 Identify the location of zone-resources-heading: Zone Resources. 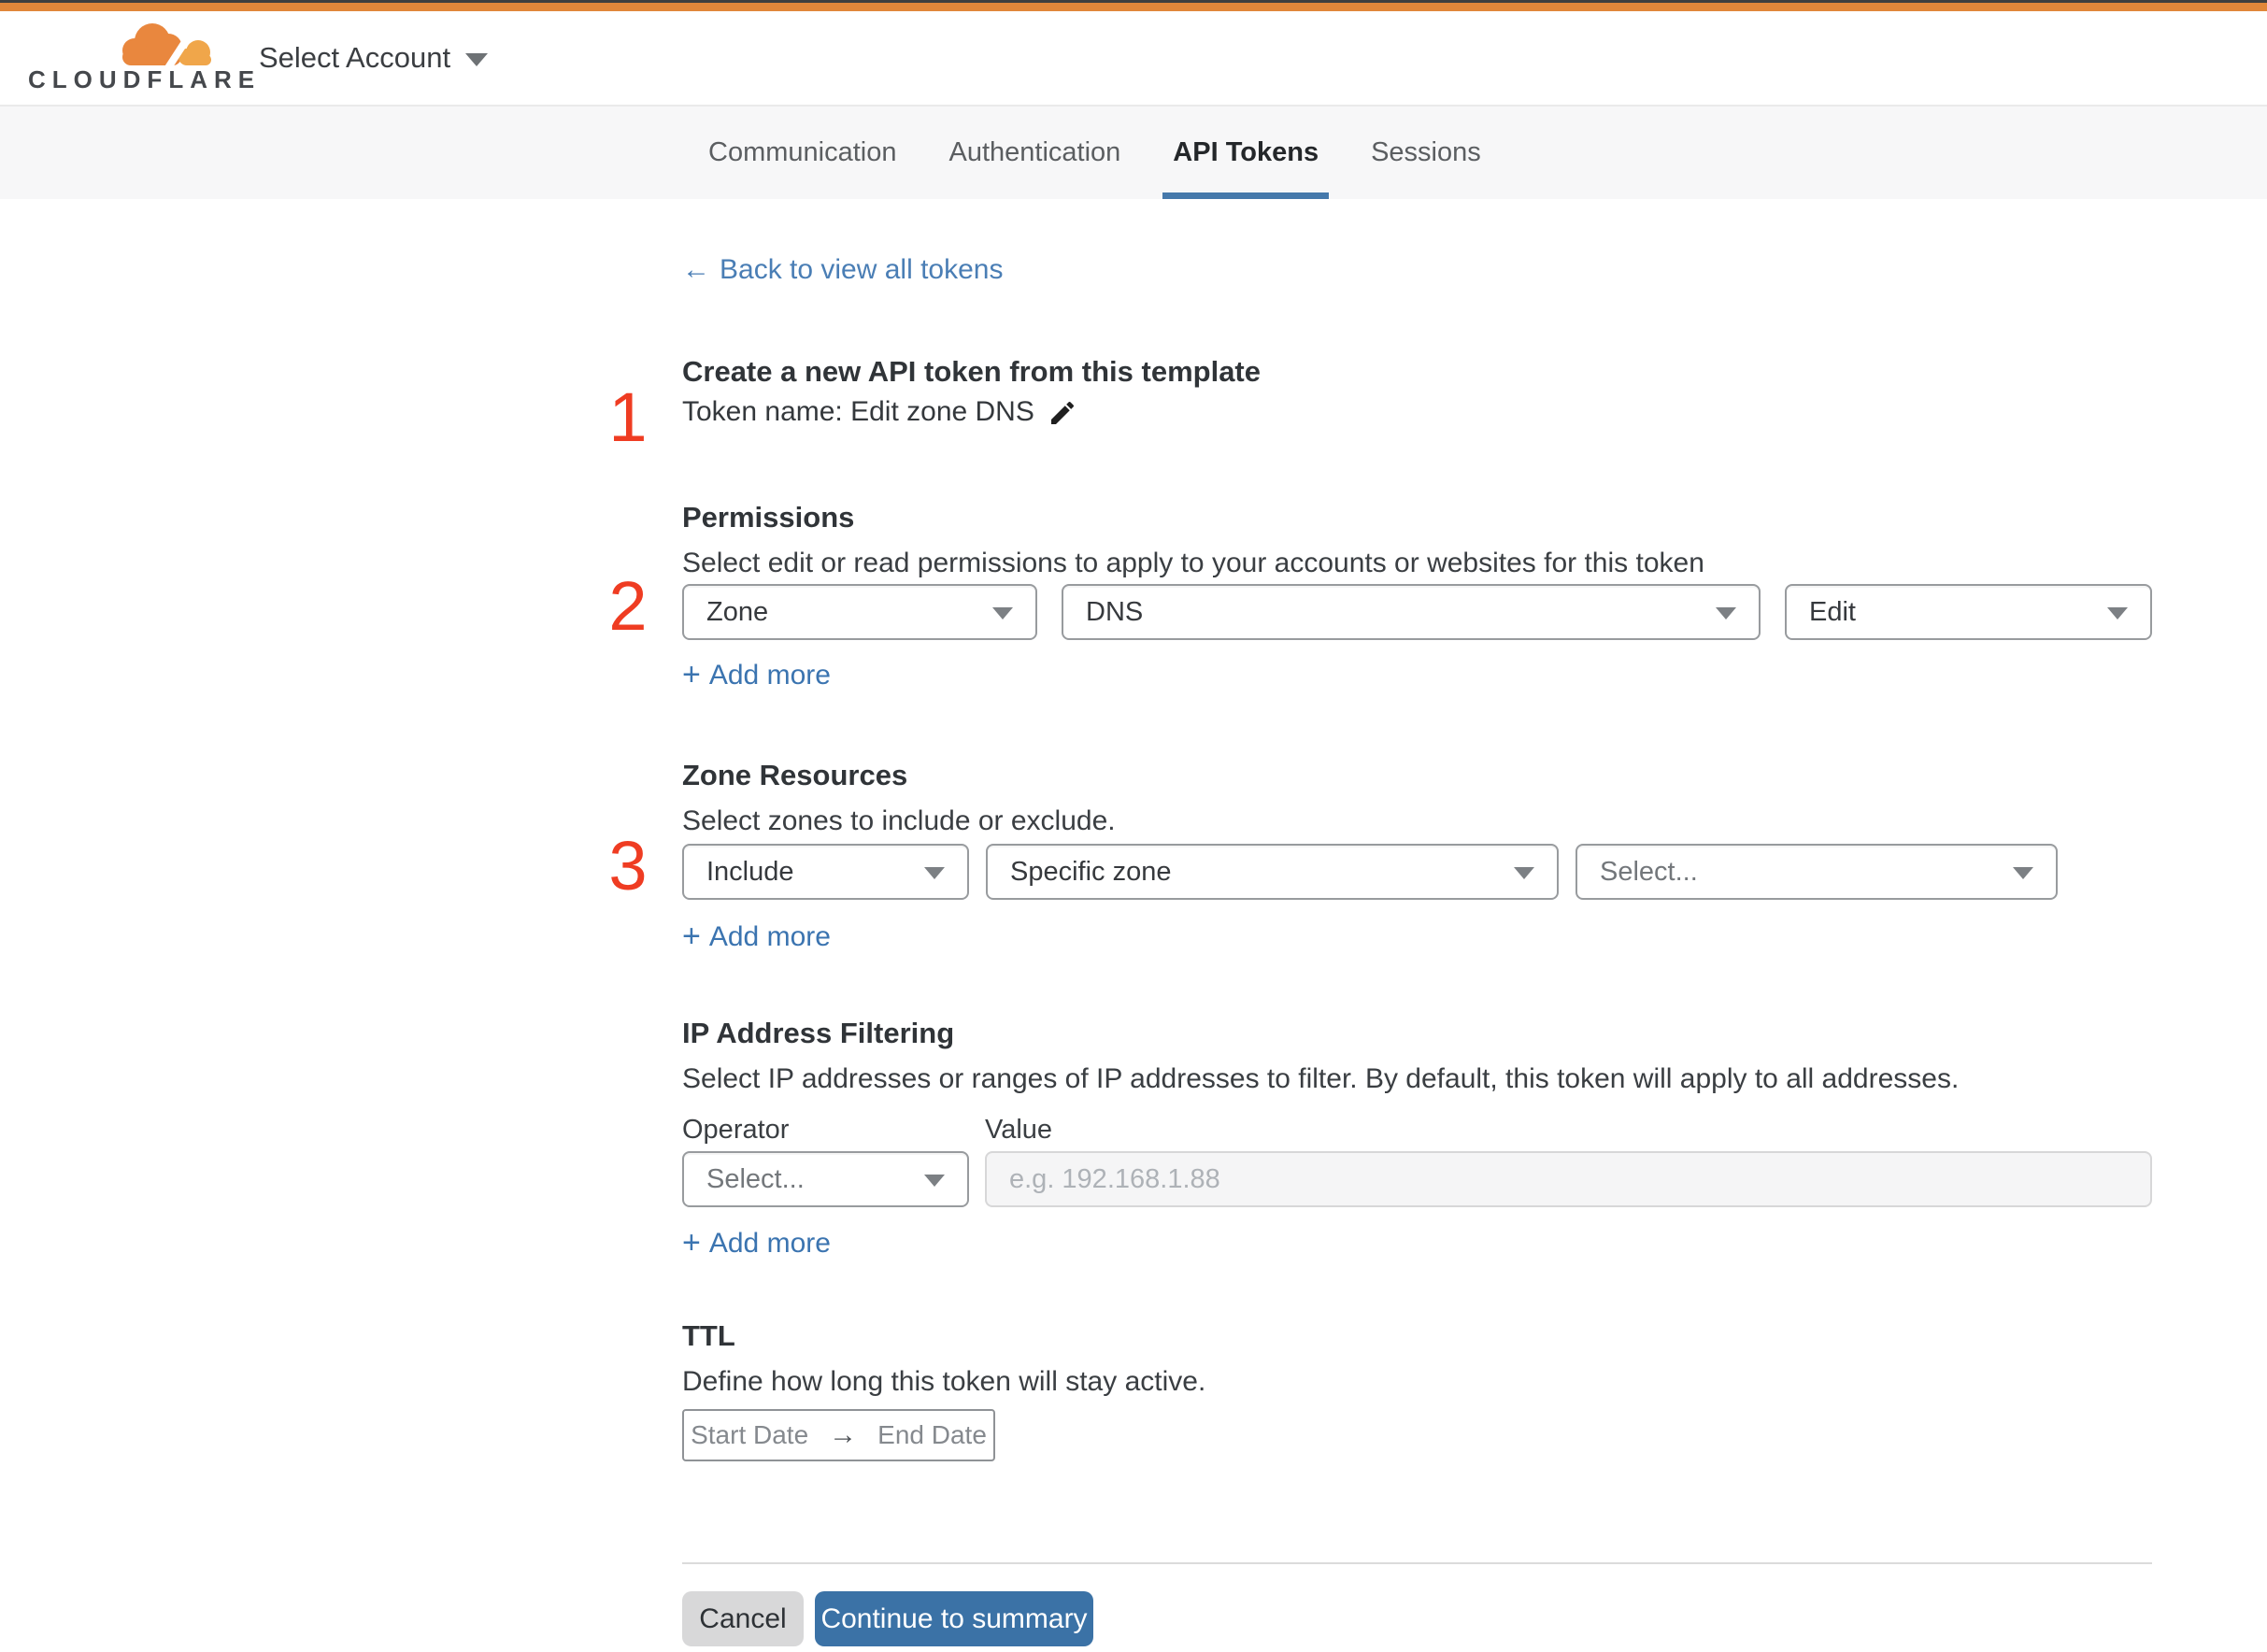
(795, 775).